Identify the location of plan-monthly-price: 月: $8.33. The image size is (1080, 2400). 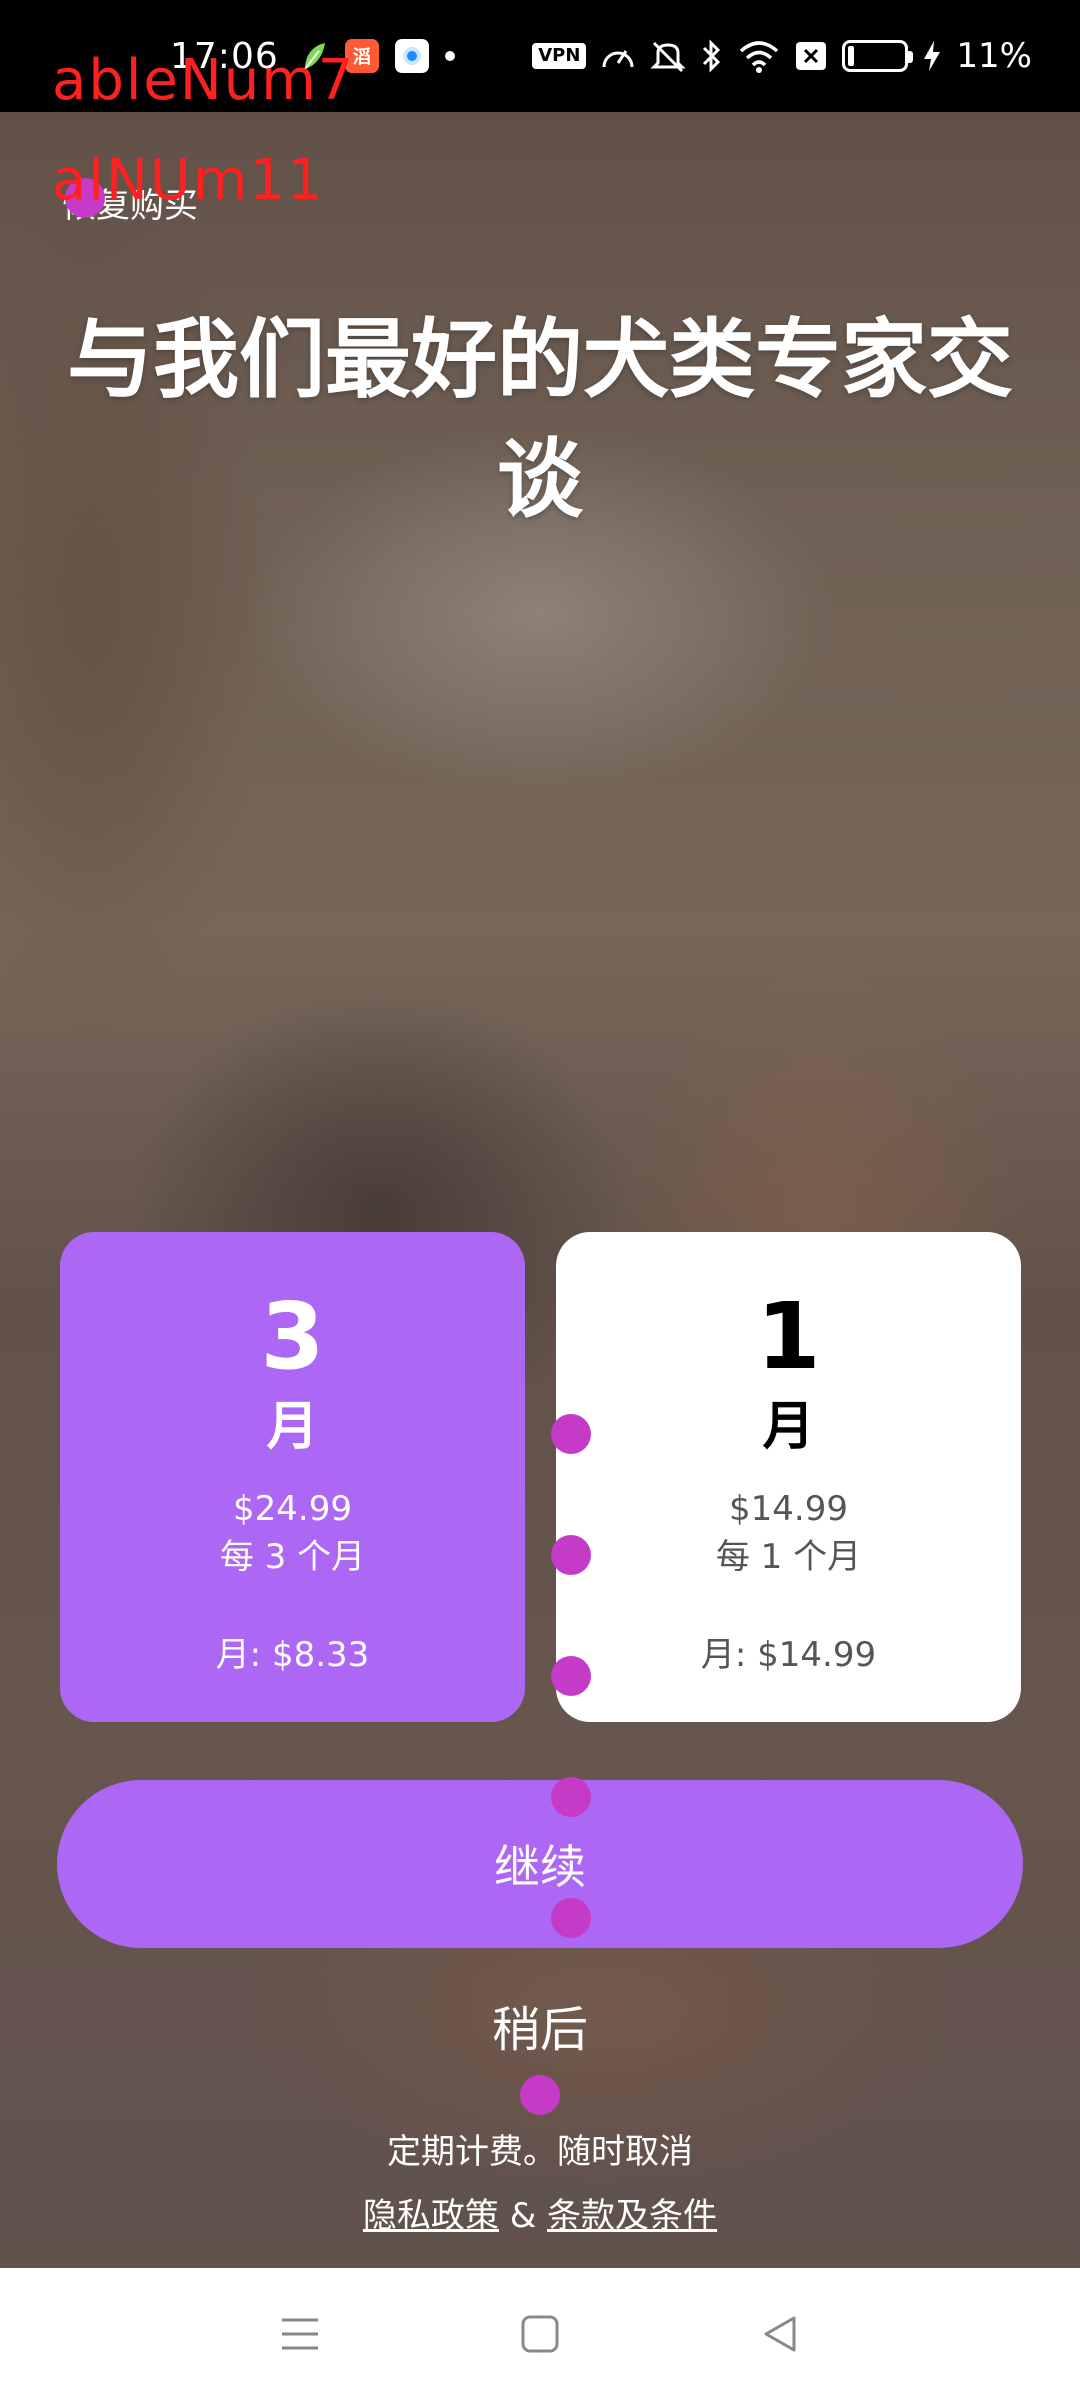
(292, 1655).